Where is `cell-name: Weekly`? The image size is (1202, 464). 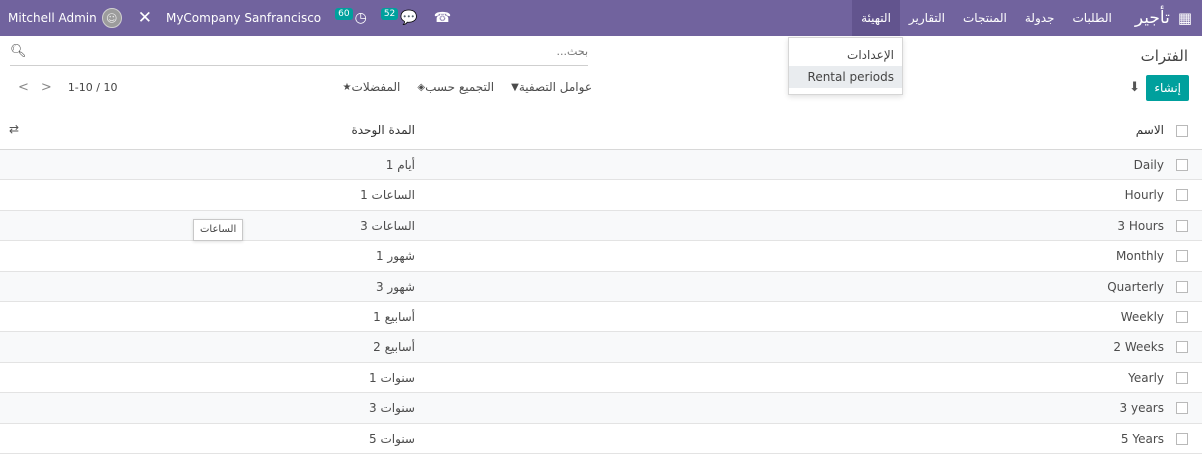 cell-name: Weekly is located at coordinates (1142, 316).